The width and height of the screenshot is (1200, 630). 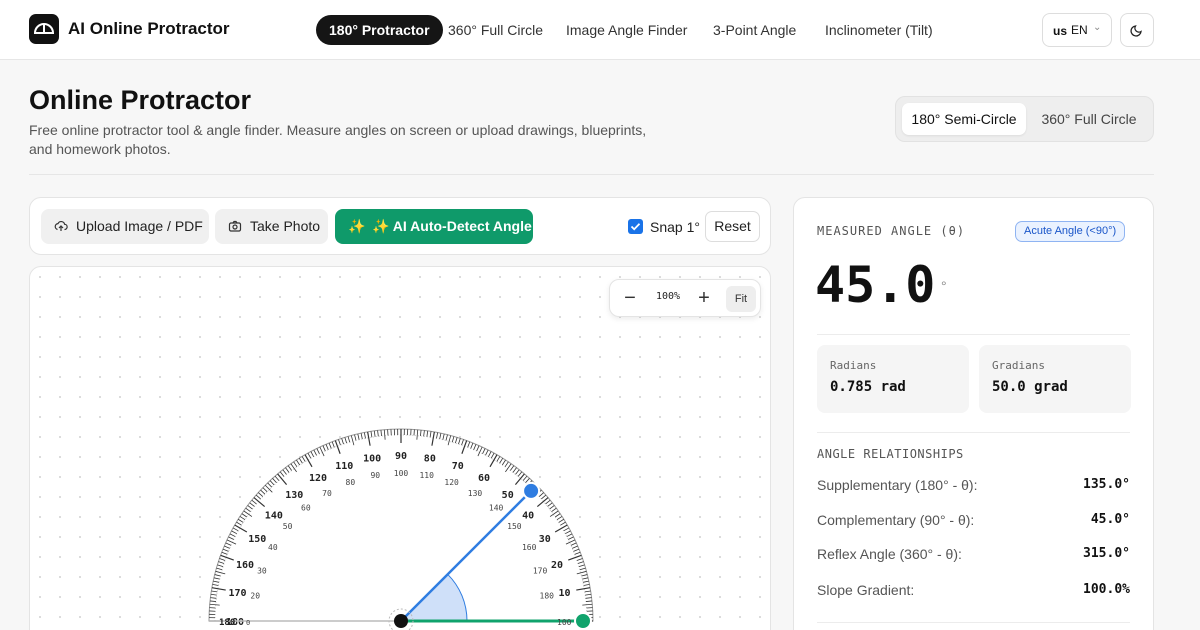 I want to click on outer-scale-label: 170, so click(x=237, y=593).